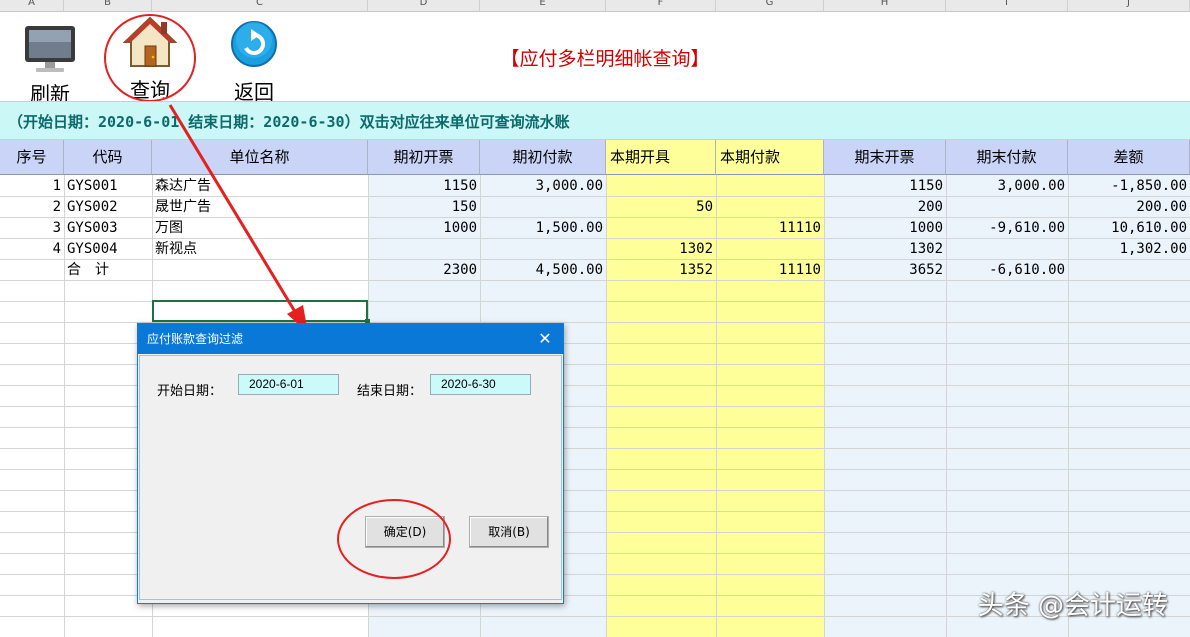  I want to click on cell-difference: 10,610.00, so click(1149, 228).